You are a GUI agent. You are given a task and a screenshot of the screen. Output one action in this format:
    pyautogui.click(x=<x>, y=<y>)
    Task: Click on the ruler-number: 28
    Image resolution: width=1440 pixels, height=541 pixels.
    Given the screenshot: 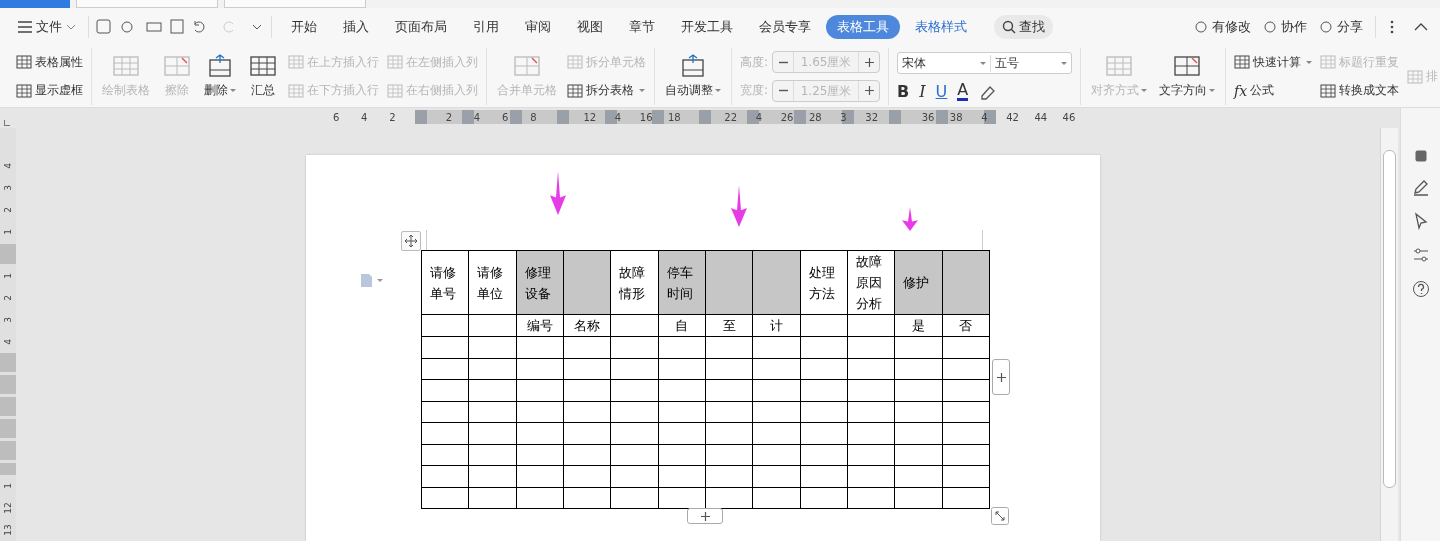 What is the action you would take?
    pyautogui.click(x=815, y=117)
    